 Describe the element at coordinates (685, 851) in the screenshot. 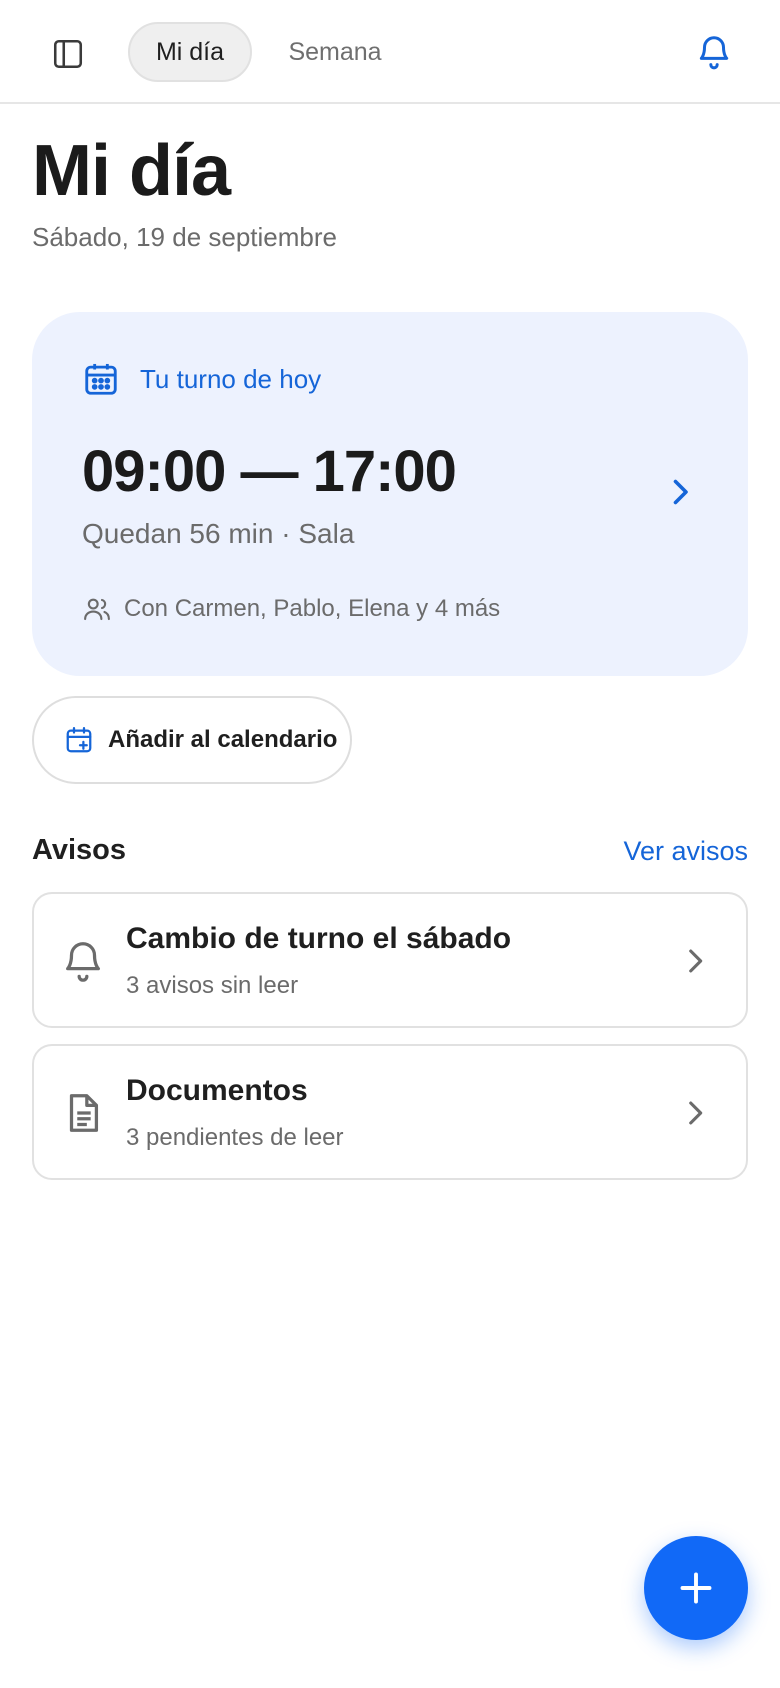

I see `view-notices-link: Ver avisos` at that location.